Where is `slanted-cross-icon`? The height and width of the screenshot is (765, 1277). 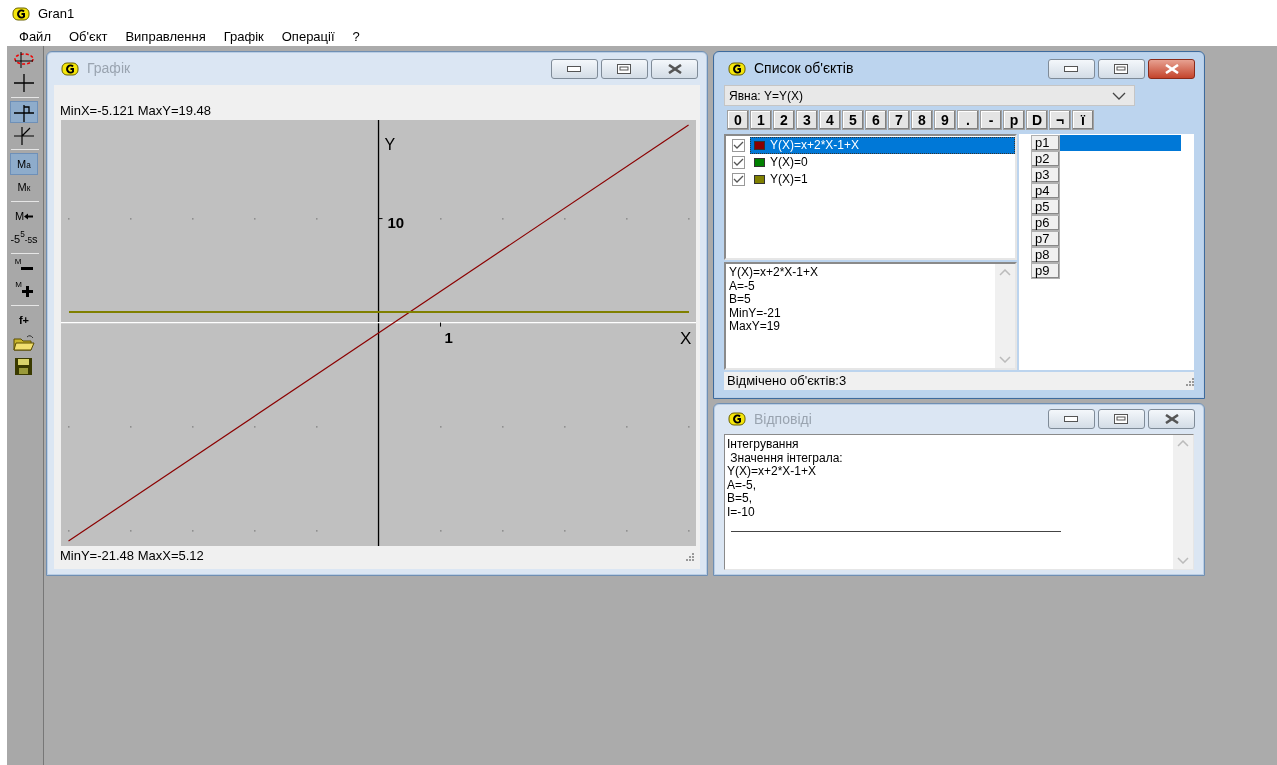 slanted-cross-icon is located at coordinates (24, 135).